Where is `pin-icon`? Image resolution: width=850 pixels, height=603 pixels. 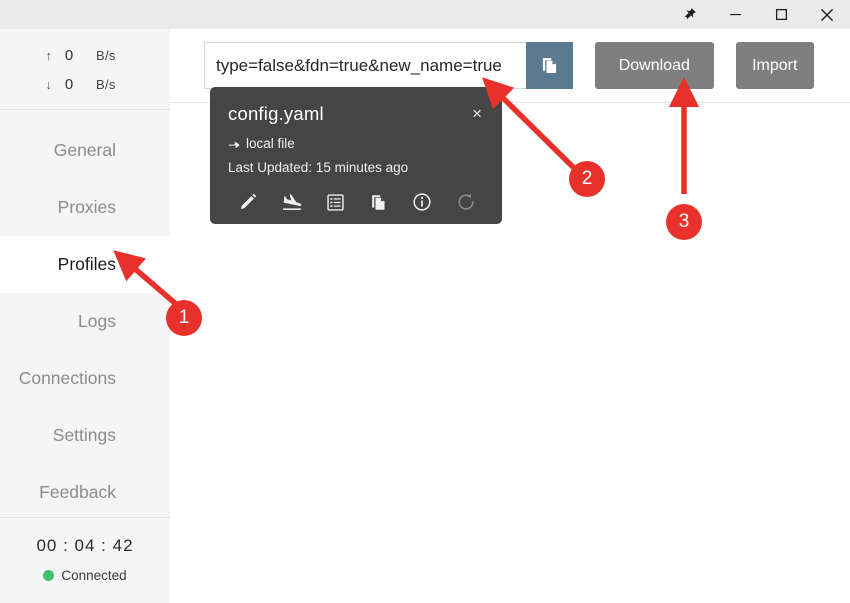 pin-icon is located at coordinates (689, 14).